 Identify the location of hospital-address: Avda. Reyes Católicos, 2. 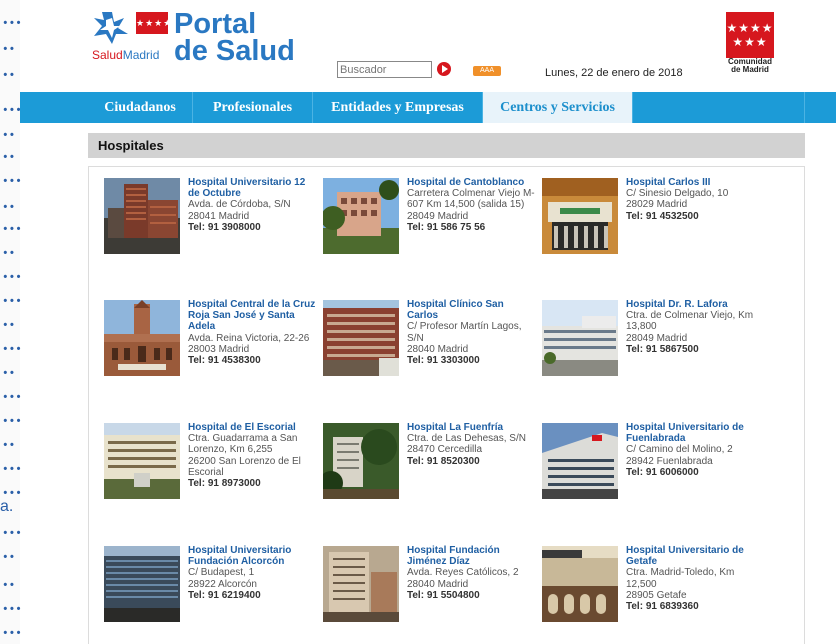
(463, 573).